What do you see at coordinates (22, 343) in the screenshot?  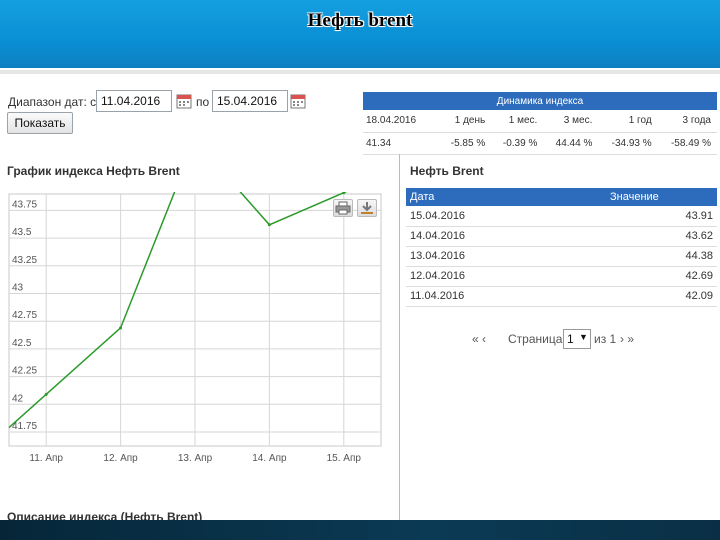 I see `y-tick-label: 42.5` at bounding box center [22, 343].